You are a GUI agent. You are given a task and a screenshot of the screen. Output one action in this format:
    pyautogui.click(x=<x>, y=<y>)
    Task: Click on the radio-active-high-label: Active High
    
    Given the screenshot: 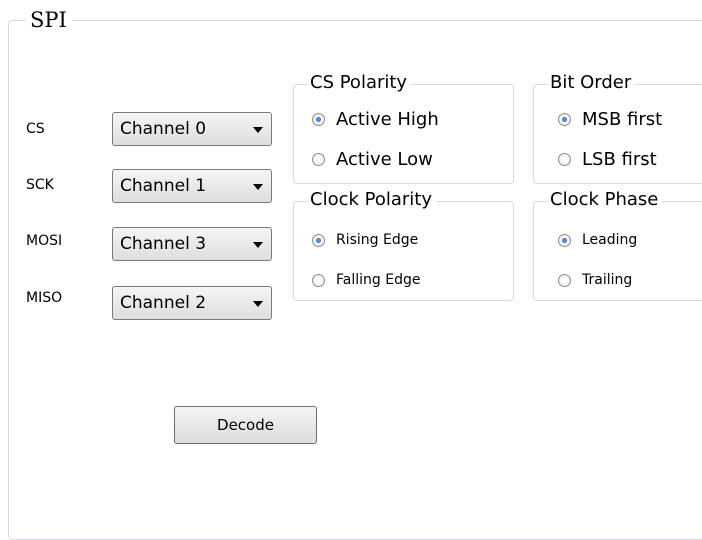 What is the action you would take?
    pyautogui.click(x=387, y=119)
    